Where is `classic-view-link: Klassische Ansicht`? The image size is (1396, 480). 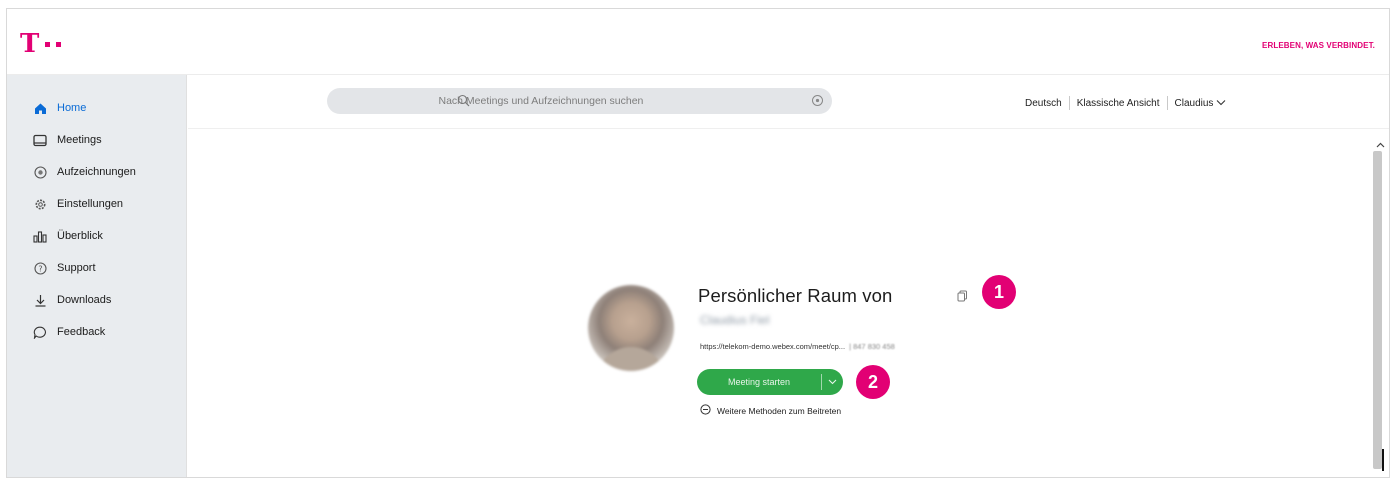 classic-view-link: Klassische Ansicht is located at coordinates (1118, 103).